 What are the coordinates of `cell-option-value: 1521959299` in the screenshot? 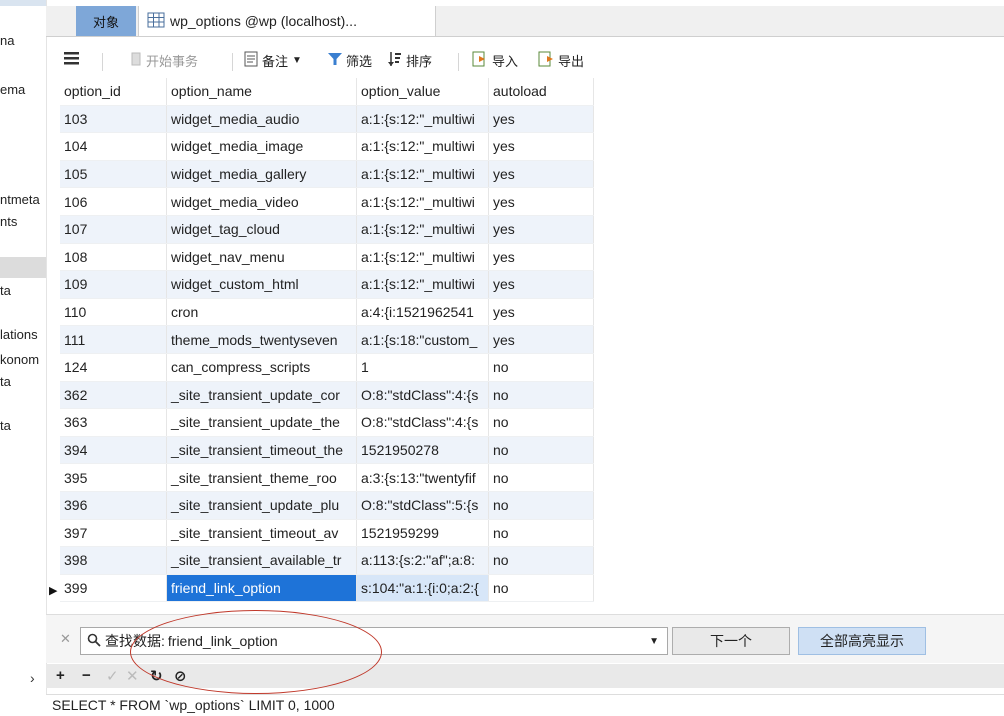 It's located at (422, 533).